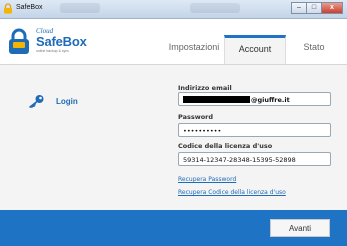  I want to click on tab-stato: Stato, so click(314, 49).